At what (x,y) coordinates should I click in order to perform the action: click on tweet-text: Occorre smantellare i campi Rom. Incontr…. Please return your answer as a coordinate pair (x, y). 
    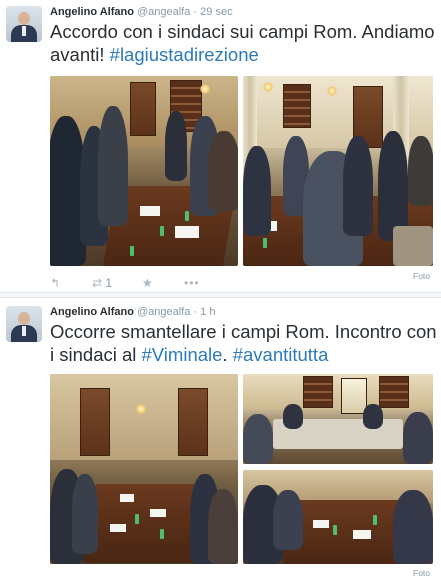
    Looking at the image, I should click on (244, 343).